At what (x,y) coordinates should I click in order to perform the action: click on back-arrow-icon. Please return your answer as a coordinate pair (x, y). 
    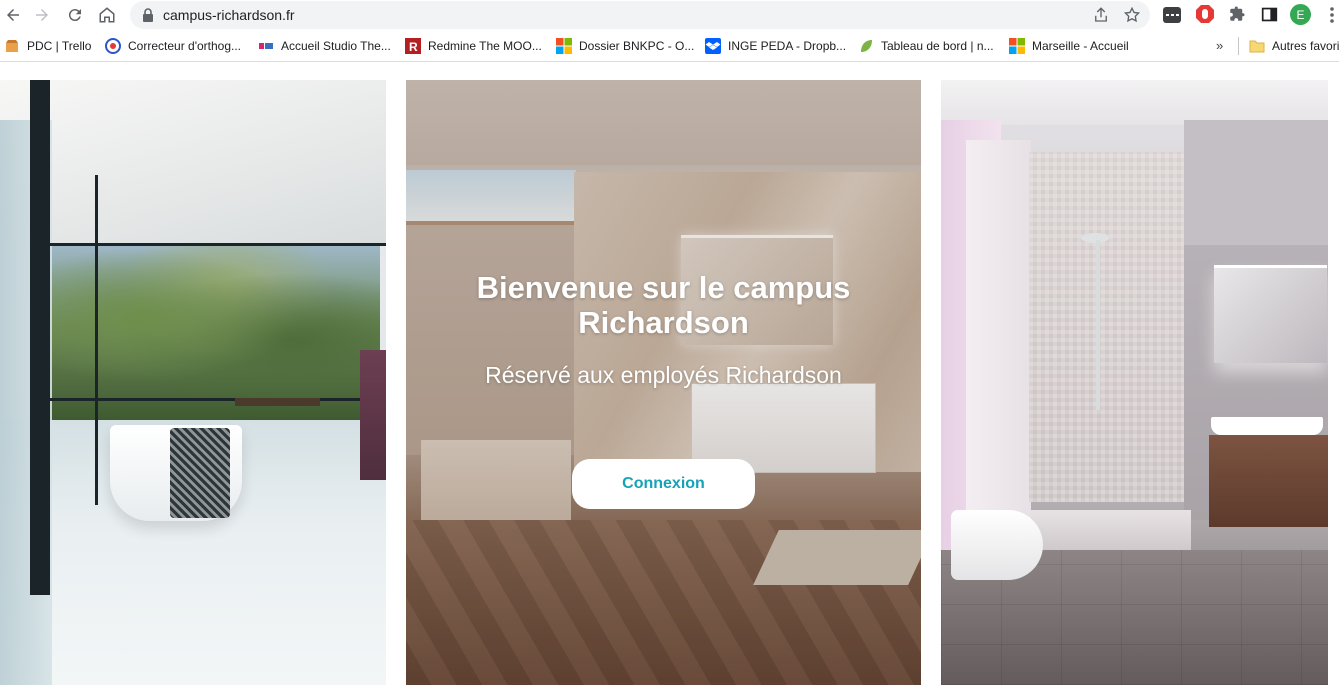
    Looking at the image, I should click on (13, 15).